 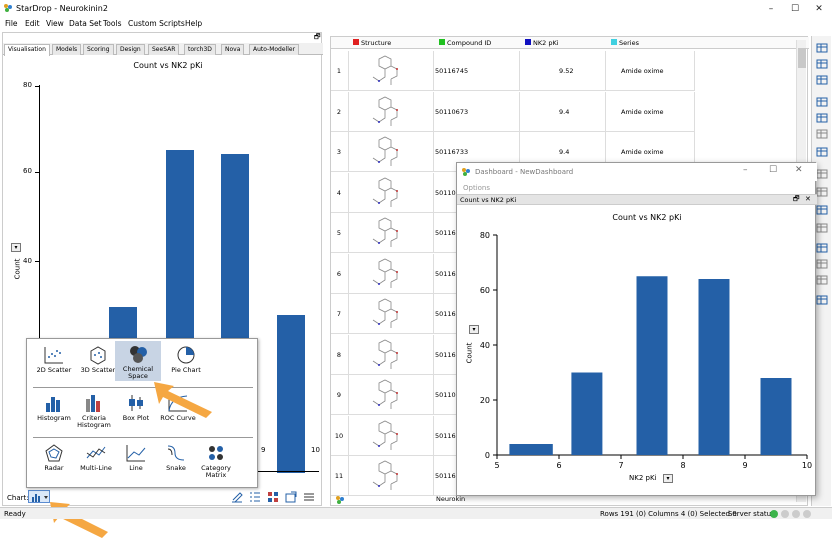 What do you see at coordinates (94, 403) in the screenshot?
I see `criteria-histogram-icon` at bounding box center [94, 403].